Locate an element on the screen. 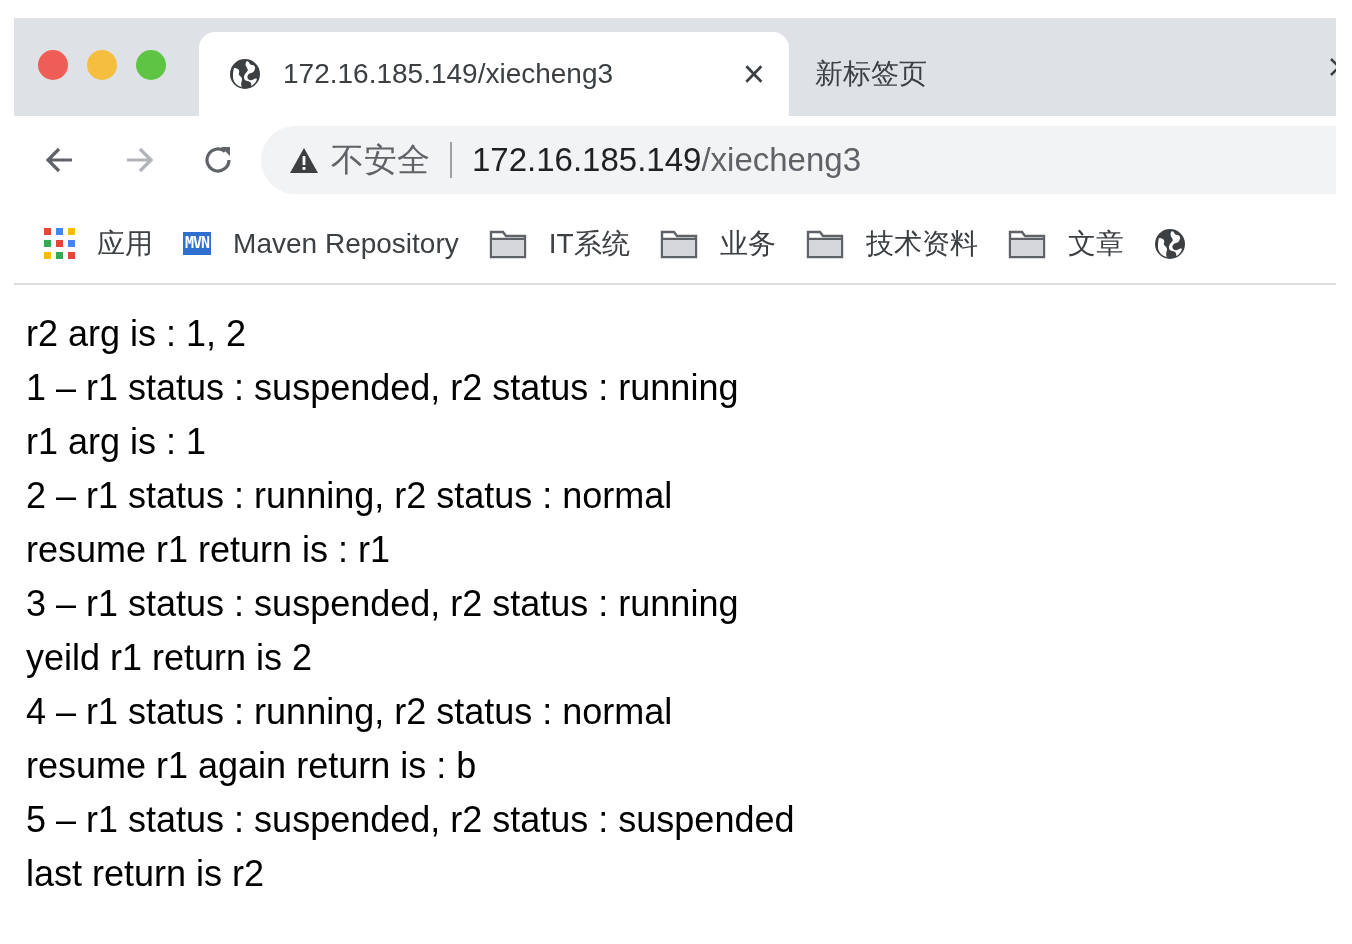 Image resolution: width=1352 pixels, height=944 pixels. warning-icon is located at coordinates (304, 160).